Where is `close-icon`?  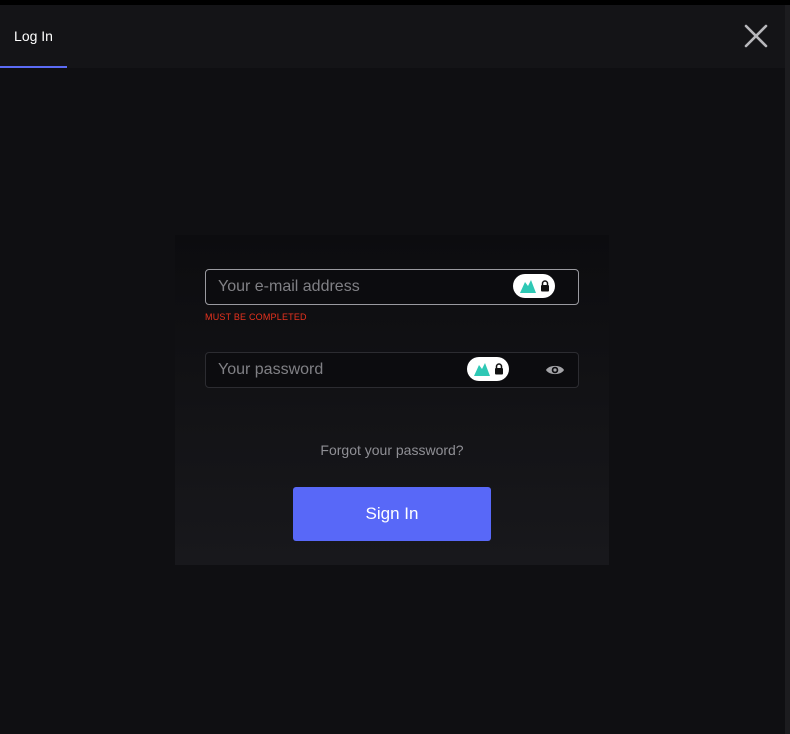 close-icon is located at coordinates (756, 36).